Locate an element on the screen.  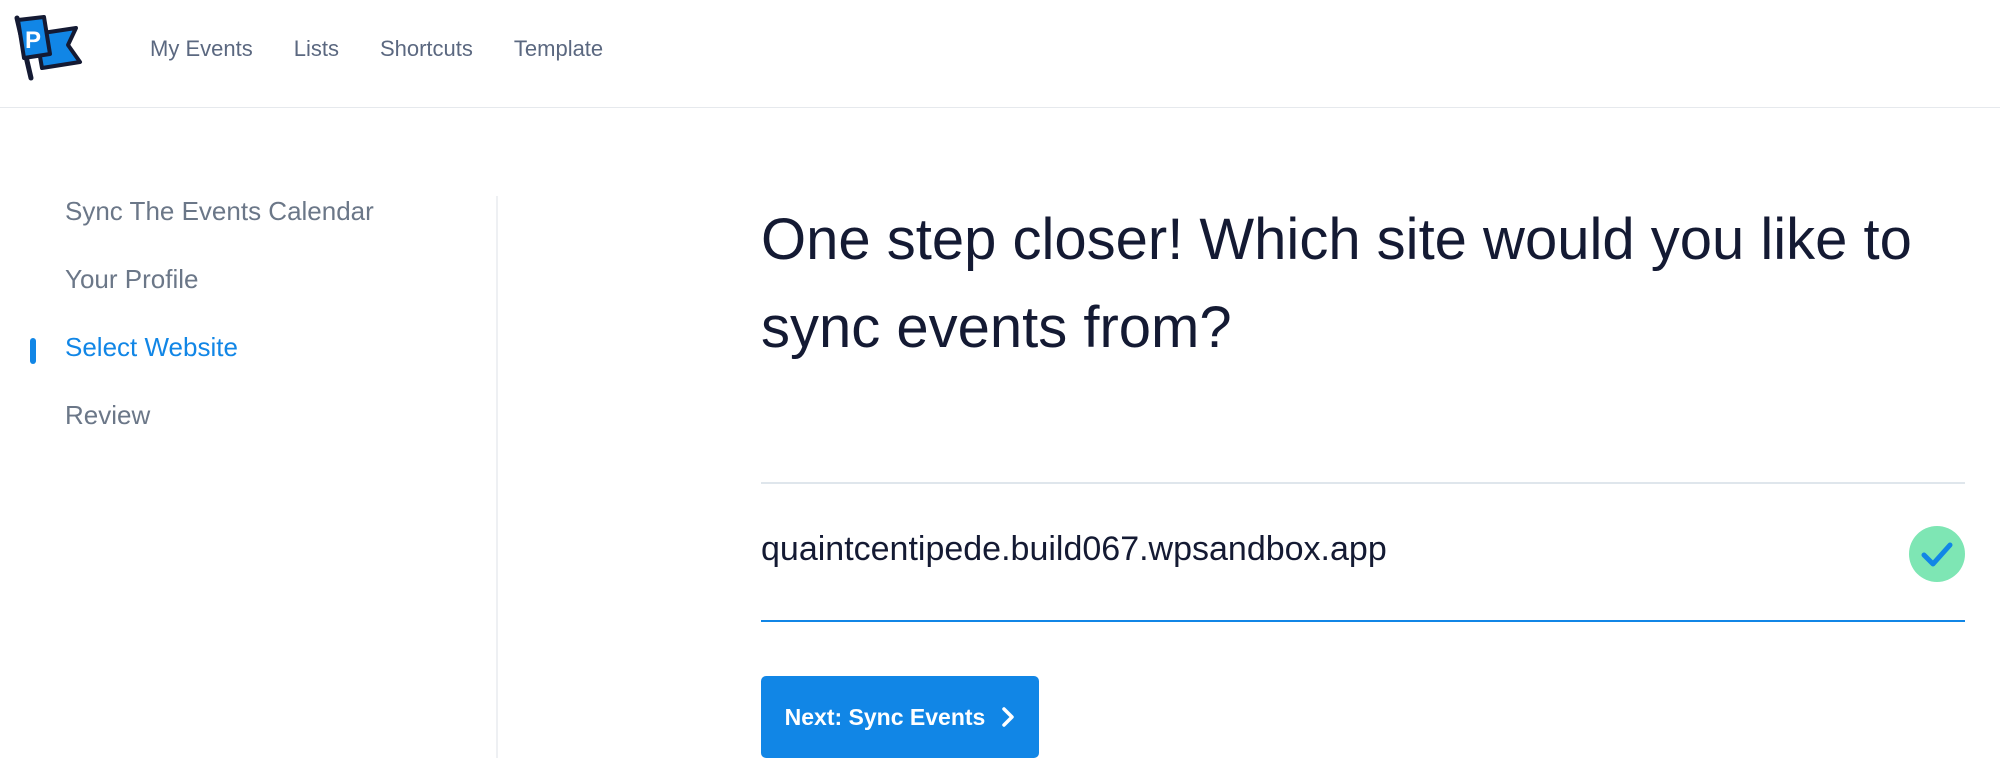
next-button-label: Next: Sync Events is located at coordinates (885, 716).